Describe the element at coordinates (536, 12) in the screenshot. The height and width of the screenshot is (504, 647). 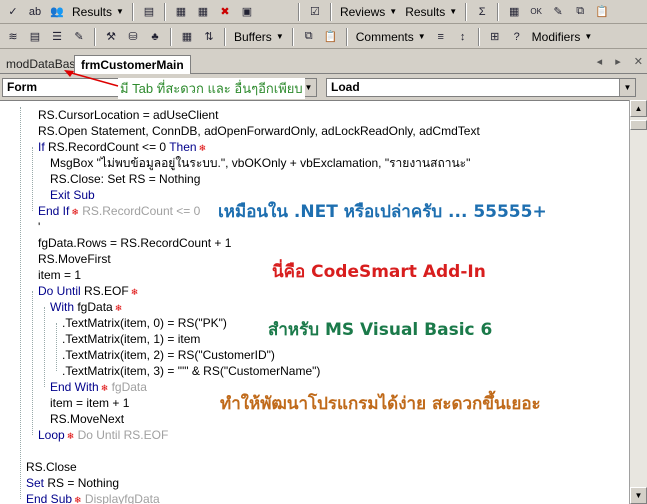
I see `ok-icon: OK` at that location.